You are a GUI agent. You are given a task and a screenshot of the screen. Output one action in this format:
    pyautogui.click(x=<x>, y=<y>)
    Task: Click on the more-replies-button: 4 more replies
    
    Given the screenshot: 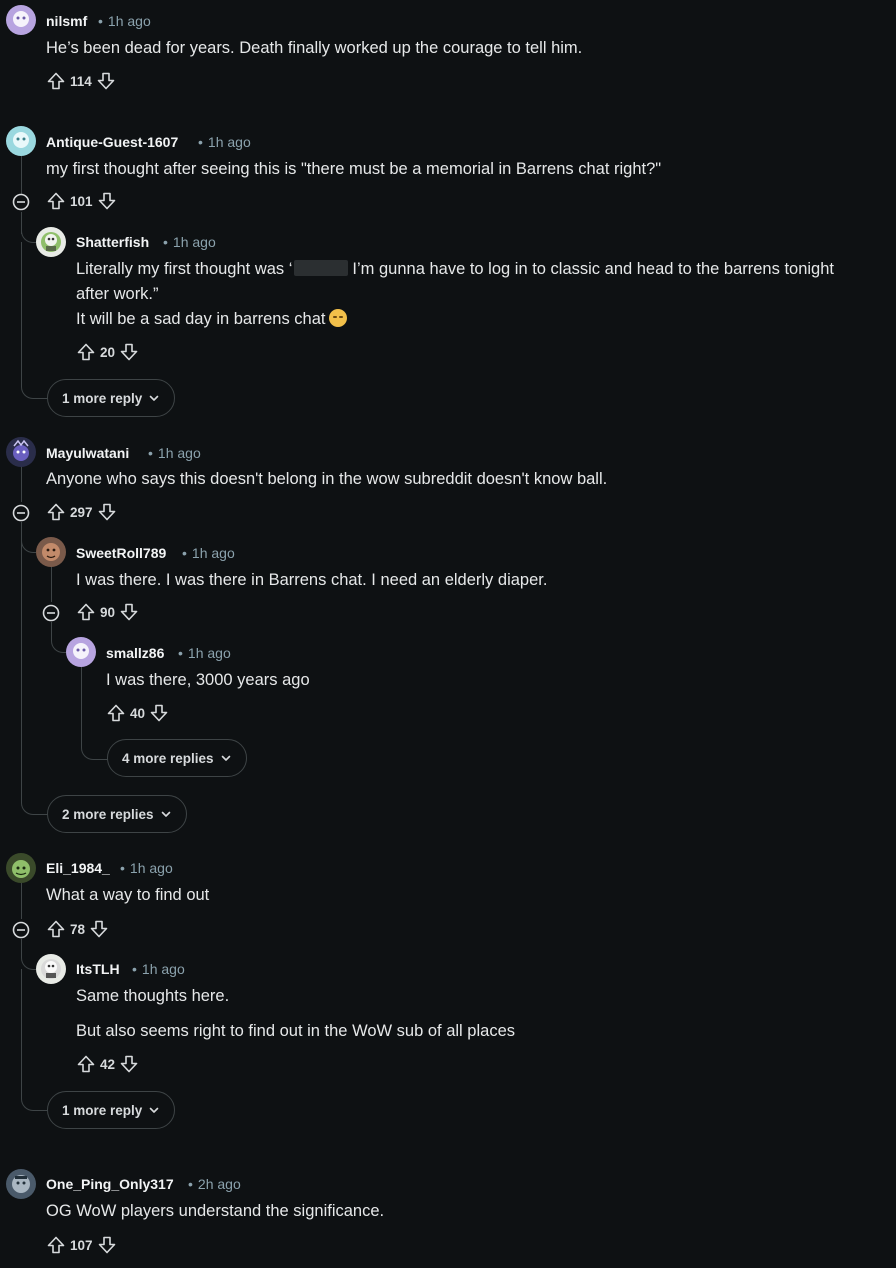 What is the action you would take?
    pyautogui.click(x=177, y=758)
    